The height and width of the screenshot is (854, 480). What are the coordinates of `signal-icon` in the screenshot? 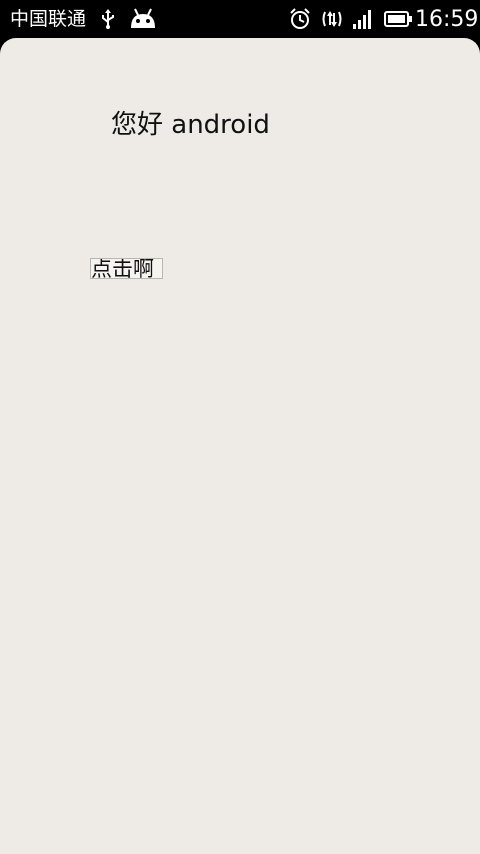 It's located at (363, 19).